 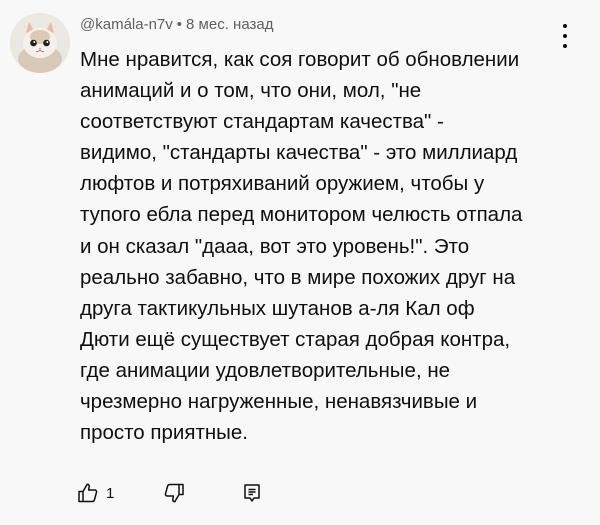 What do you see at coordinates (565, 36) in the screenshot?
I see `vertical-ellipsis-icon-dot` at bounding box center [565, 36].